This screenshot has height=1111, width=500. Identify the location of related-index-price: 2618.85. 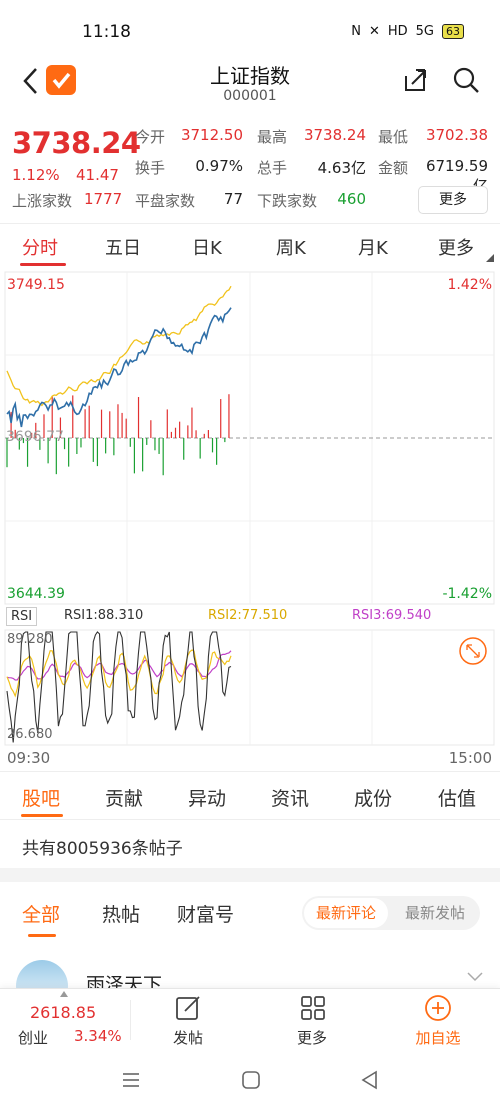
(63, 1012).